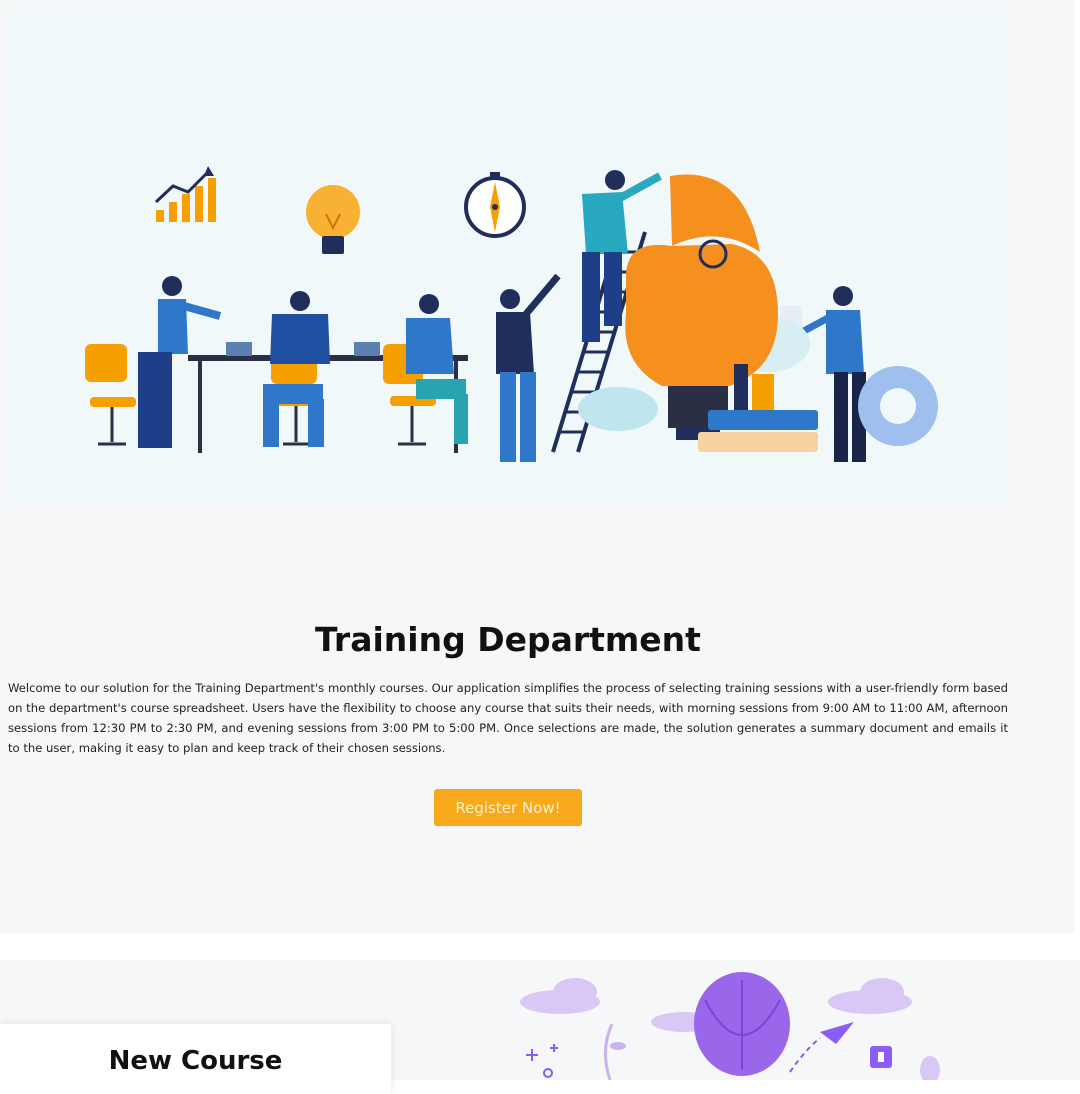 The height and width of the screenshot is (1094, 1080). What do you see at coordinates (185, 194) in the screenshot?
I see `chart-icon` at bounding box center [185, 194].